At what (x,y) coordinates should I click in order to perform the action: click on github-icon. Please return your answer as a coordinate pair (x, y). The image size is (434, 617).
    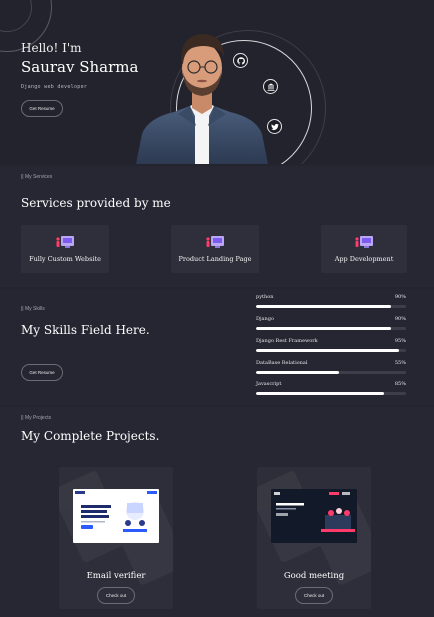
    Looking at the image, I should click on (240, 60).